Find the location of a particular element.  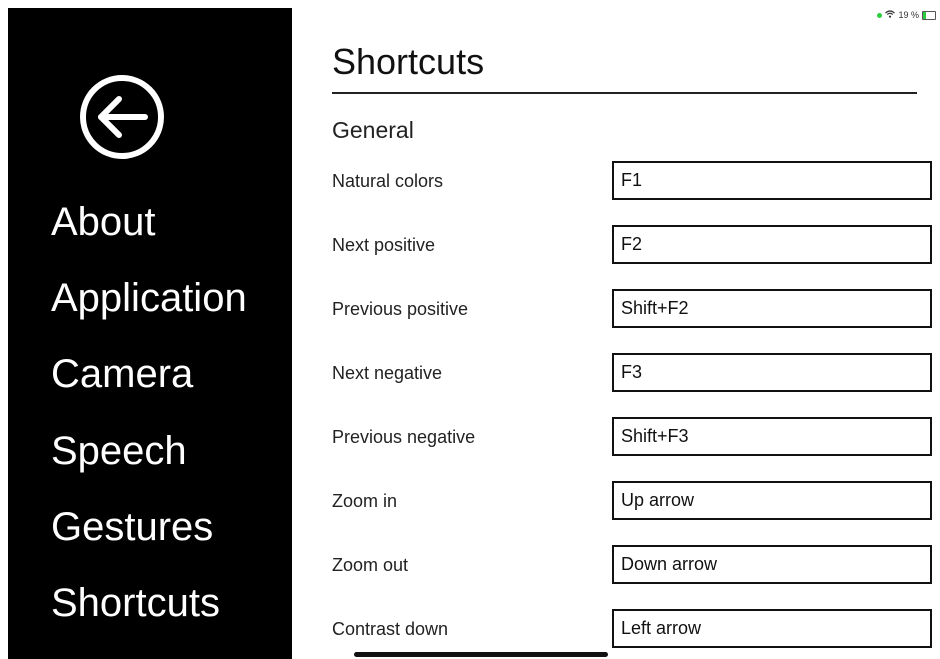

back-button is located at coordinates (122, 117).